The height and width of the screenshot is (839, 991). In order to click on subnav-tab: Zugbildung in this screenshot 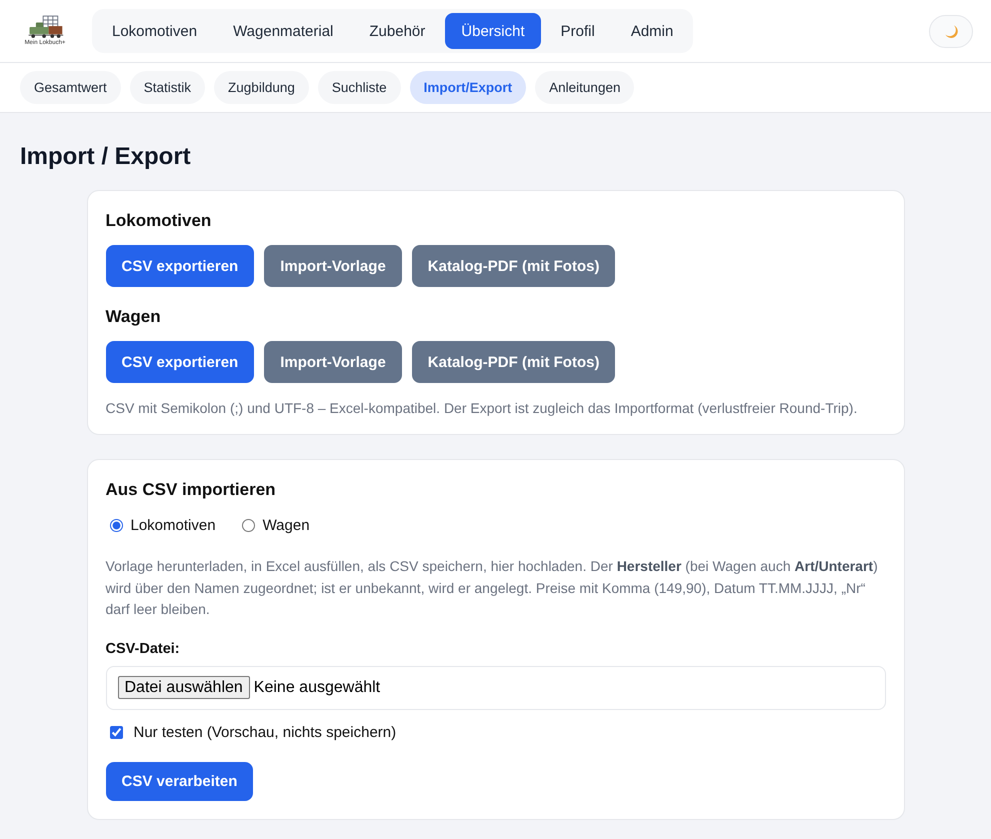, I will do `click(261, 87)`.